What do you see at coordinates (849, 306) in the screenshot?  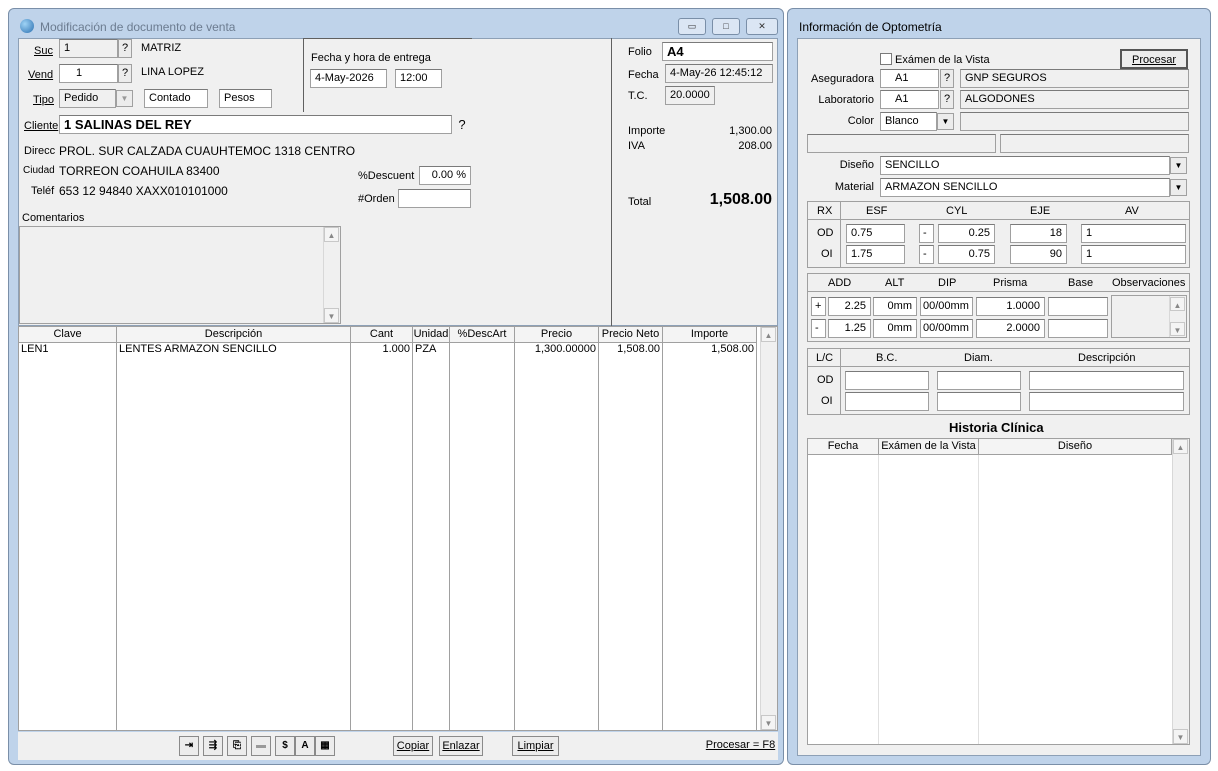 I see `add-r1-add-field: 2.25` at bounding box center [849, 306].